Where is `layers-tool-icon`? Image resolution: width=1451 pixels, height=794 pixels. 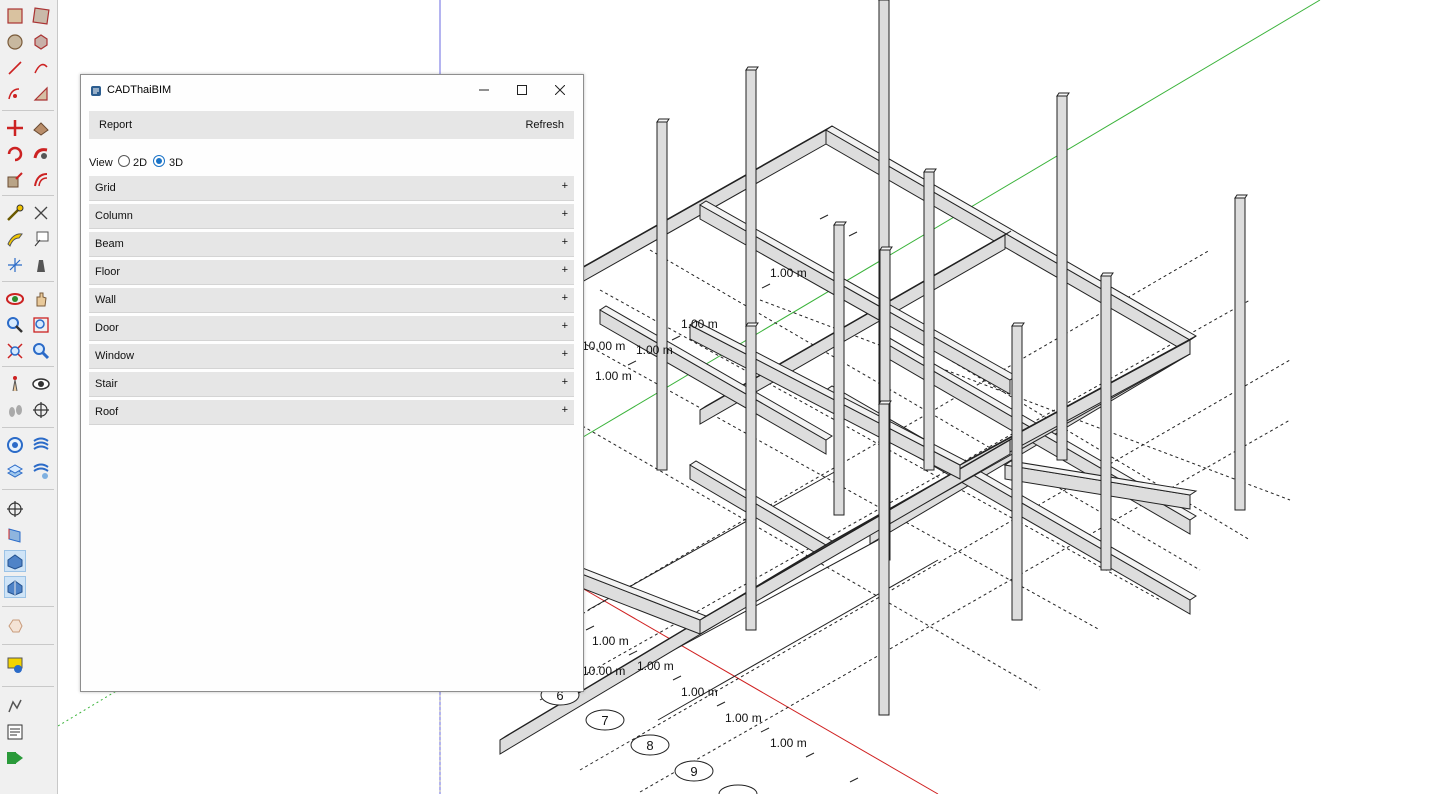 layers-tool-icon is located at coordinates (15, 471).